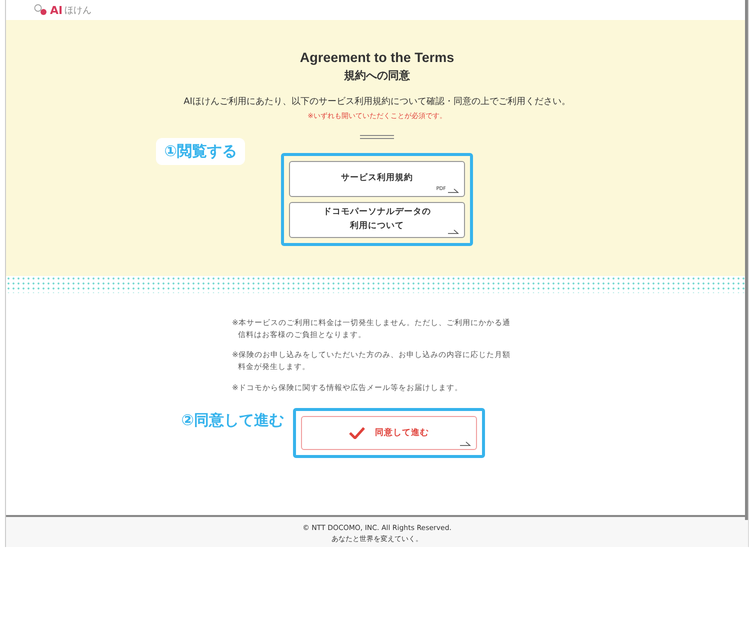 The width and height of the screenshot is (749, 644). I want to click on logo-text: ほけん, so click(78, 10).